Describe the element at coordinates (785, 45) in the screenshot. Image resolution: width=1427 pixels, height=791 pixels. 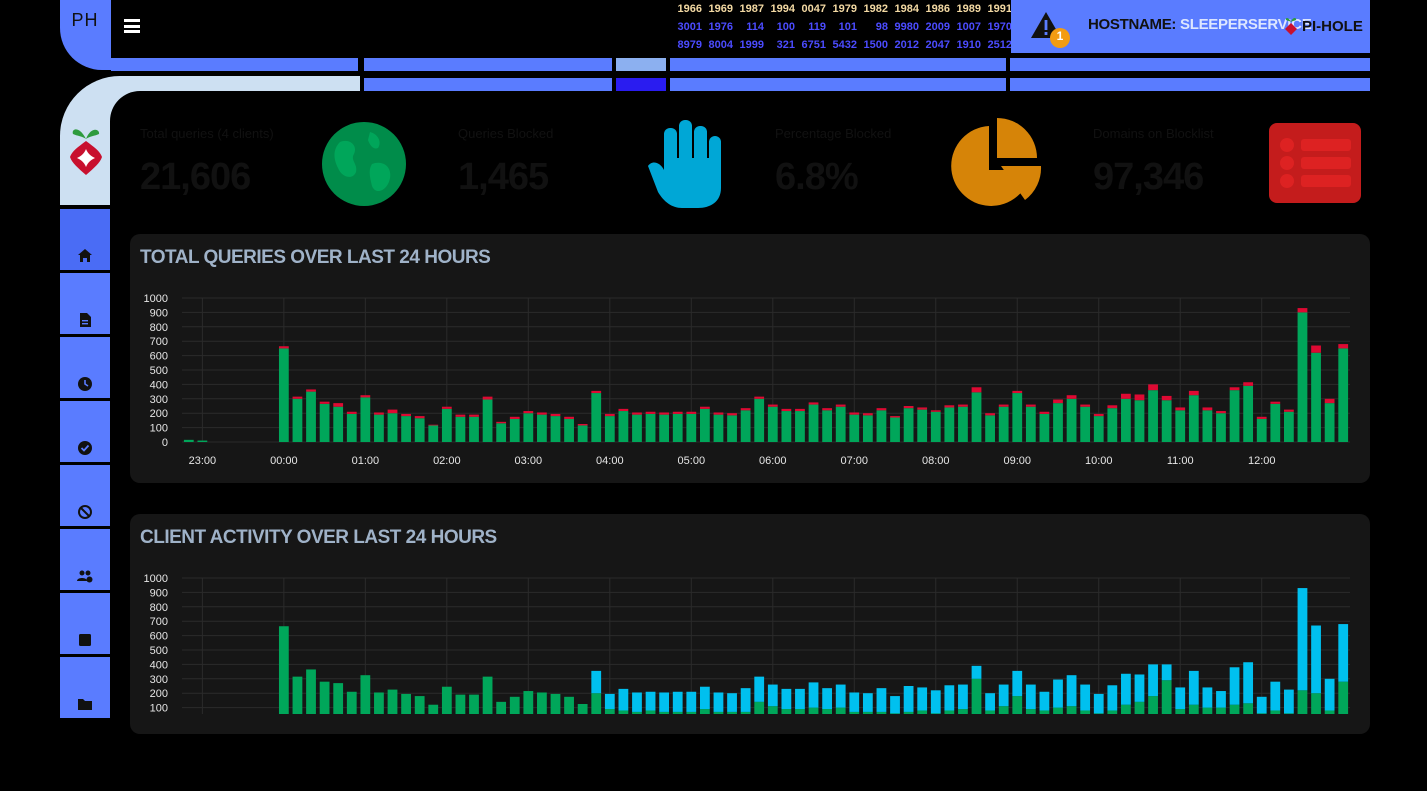
I see `number-cell: 321` at that location.